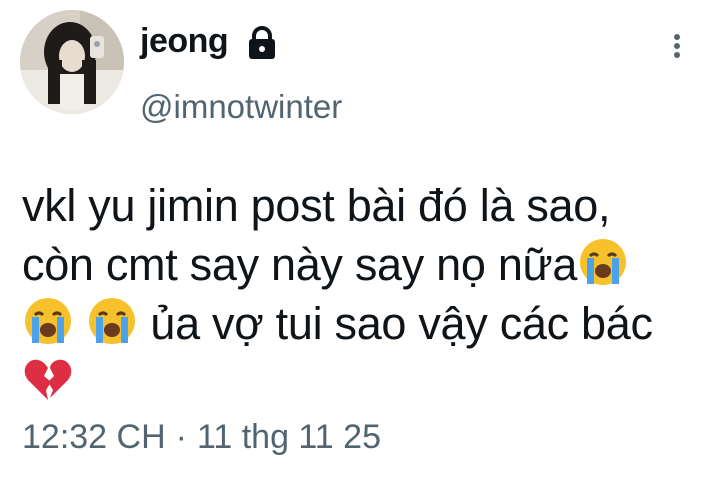 The height and width of the screenshot is (478, 720). I want to click on handle: @imnotwinter, so click(241, 107).